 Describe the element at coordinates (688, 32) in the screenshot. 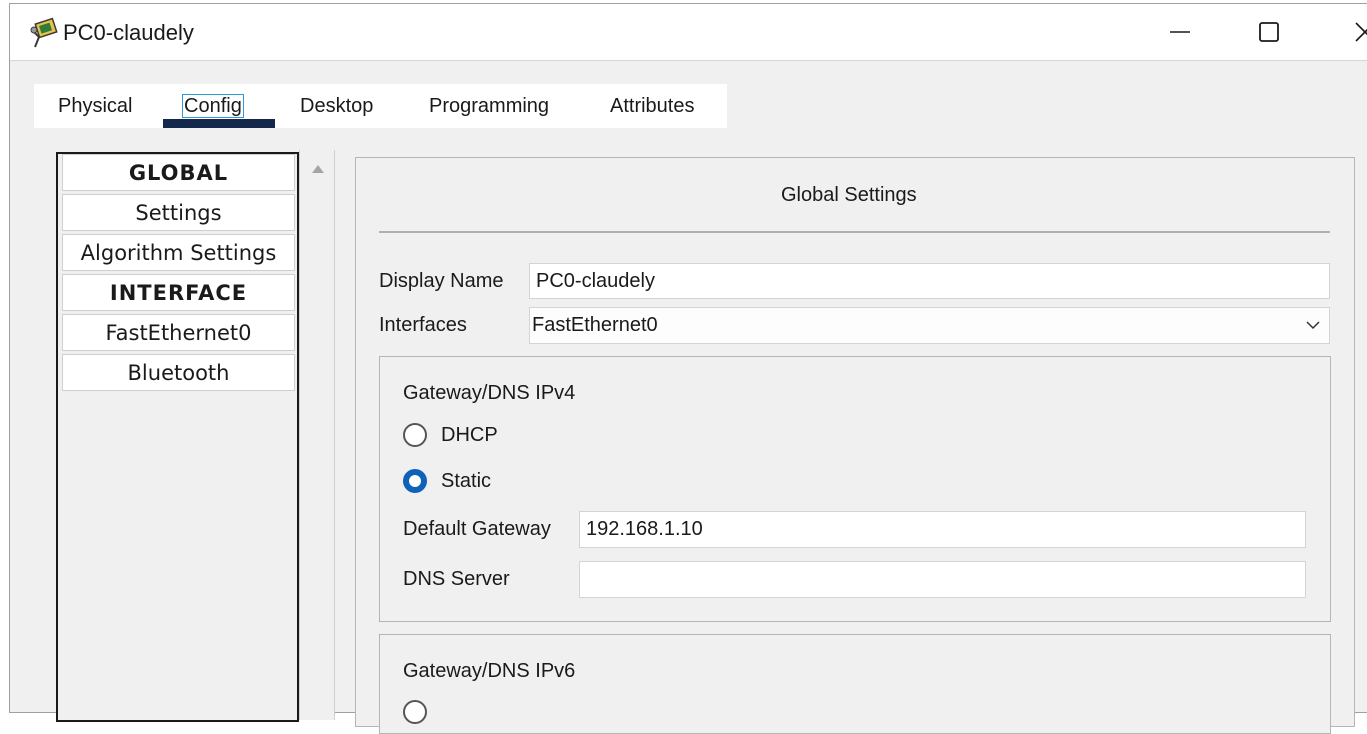

I see `title-bar: PC0-claudely` at that location.